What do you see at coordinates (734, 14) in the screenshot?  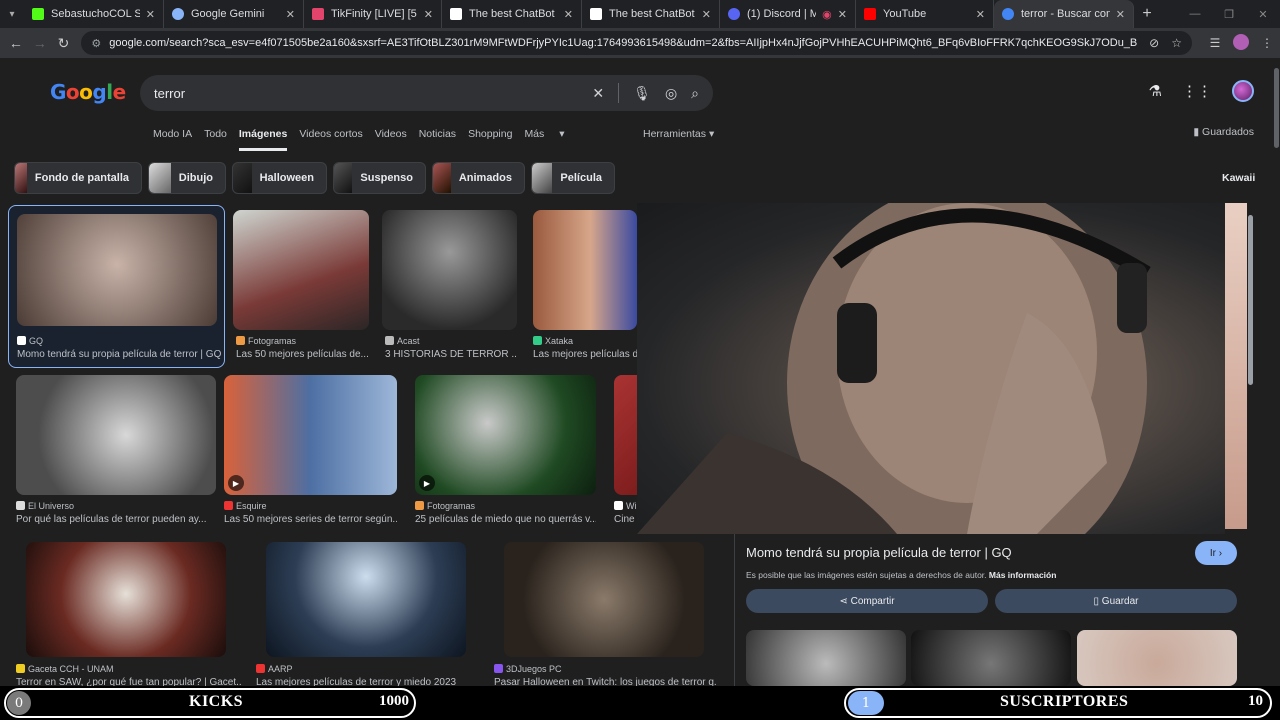 I see `discord-icon` at bounding box center [734, 14].